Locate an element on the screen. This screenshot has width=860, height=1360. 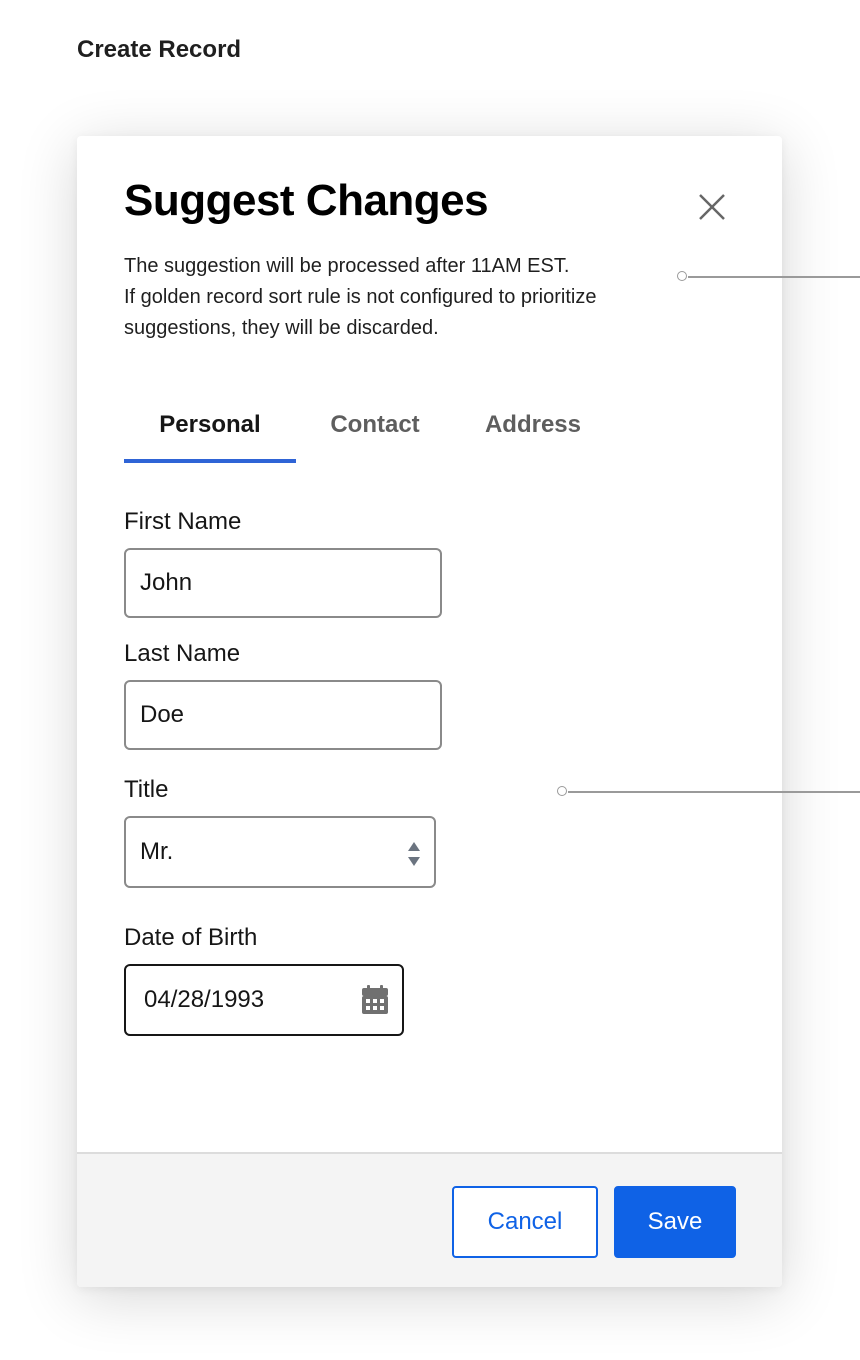
last-name-input is located at coordinates (283, 715).